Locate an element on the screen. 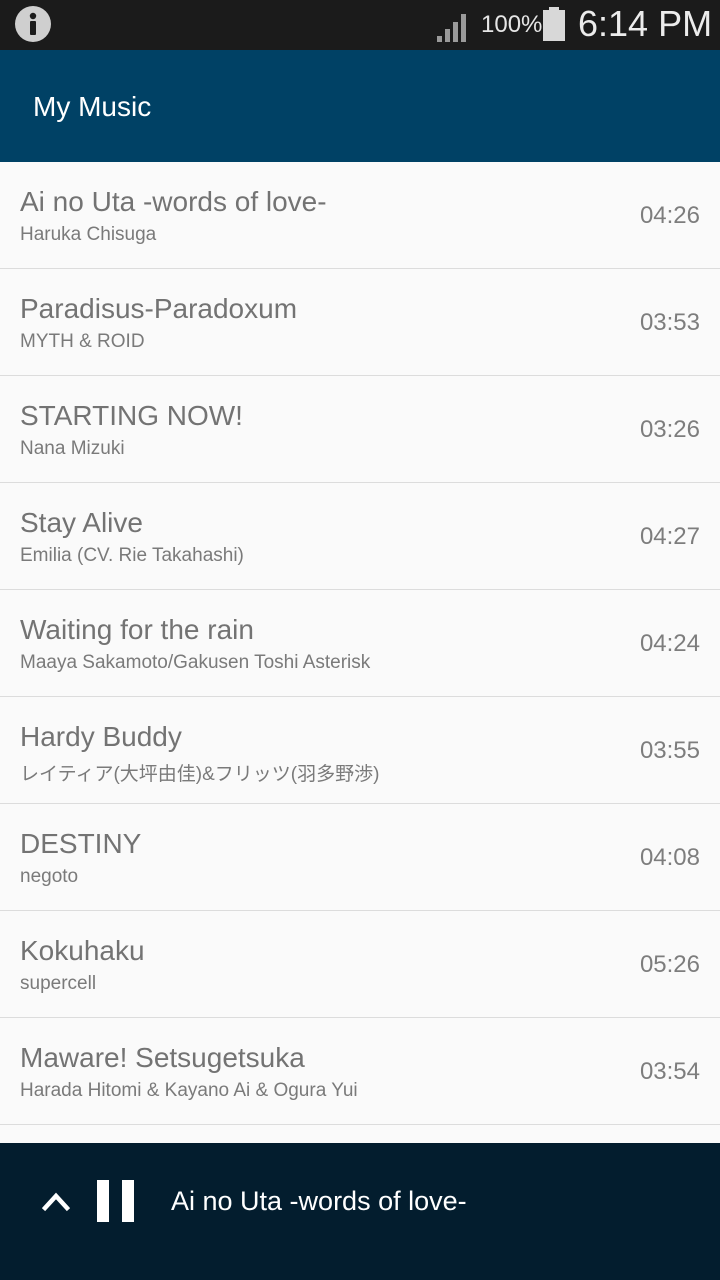 This screenshot has width=720, height=1280. song-title: STARTING NOW! is located at coordinates (131, 415).